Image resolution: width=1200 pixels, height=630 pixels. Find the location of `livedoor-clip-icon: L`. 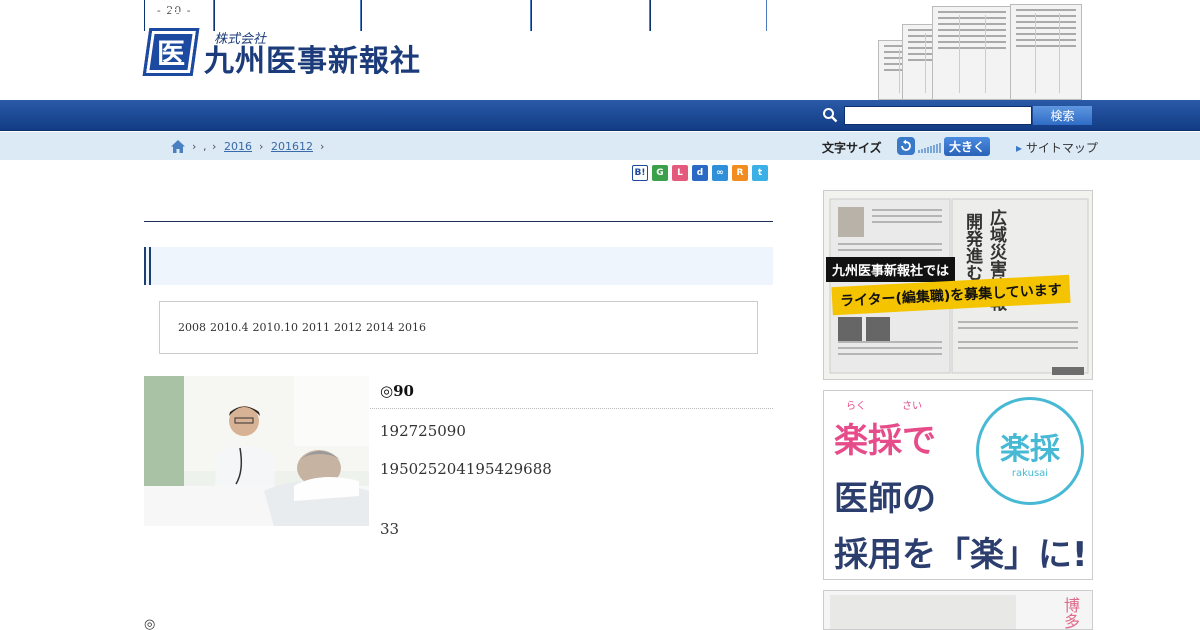

livedoor-clip-icon: L is located at coordinates (680, 173).